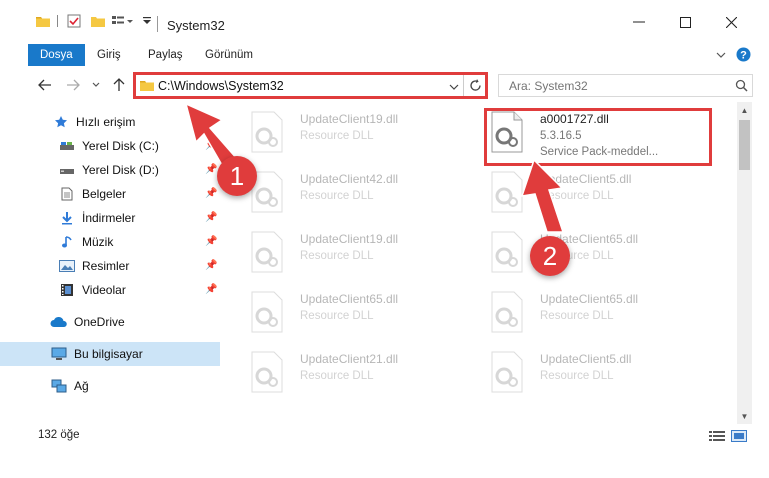 The height and width of the screenshot is (478, 769). Describe the element at coordinates (237, 176) in the screenshot. I see `step-badge-1: 1` at that location.